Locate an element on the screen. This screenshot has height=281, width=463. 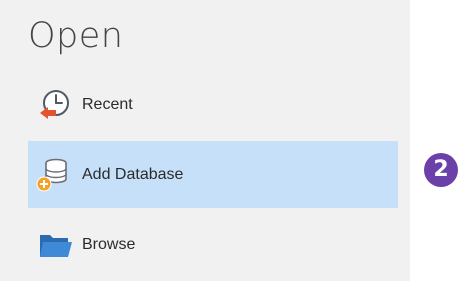
database-add-icon is located at coordinates (54, 175).